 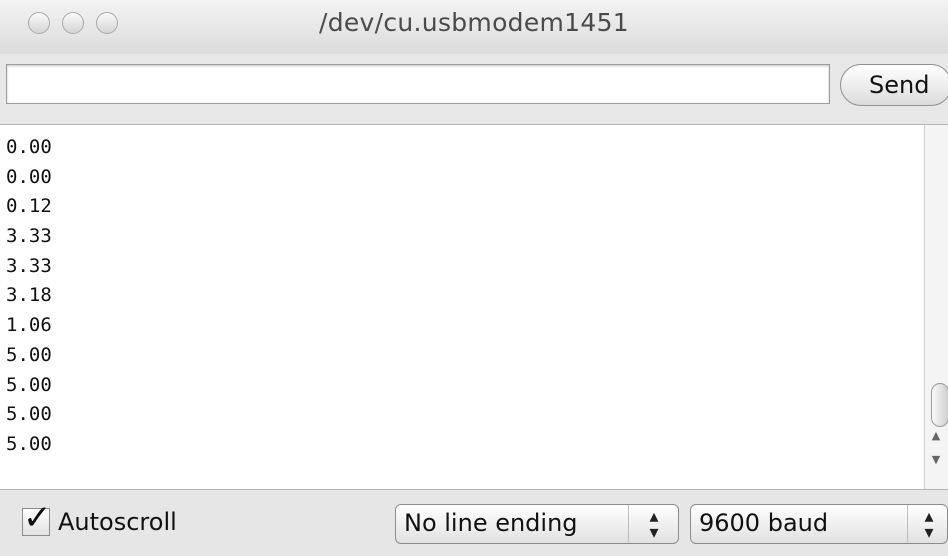 I want to click on window-title: /dev/cu.usbmodem1451, so click(x=474, y=22).